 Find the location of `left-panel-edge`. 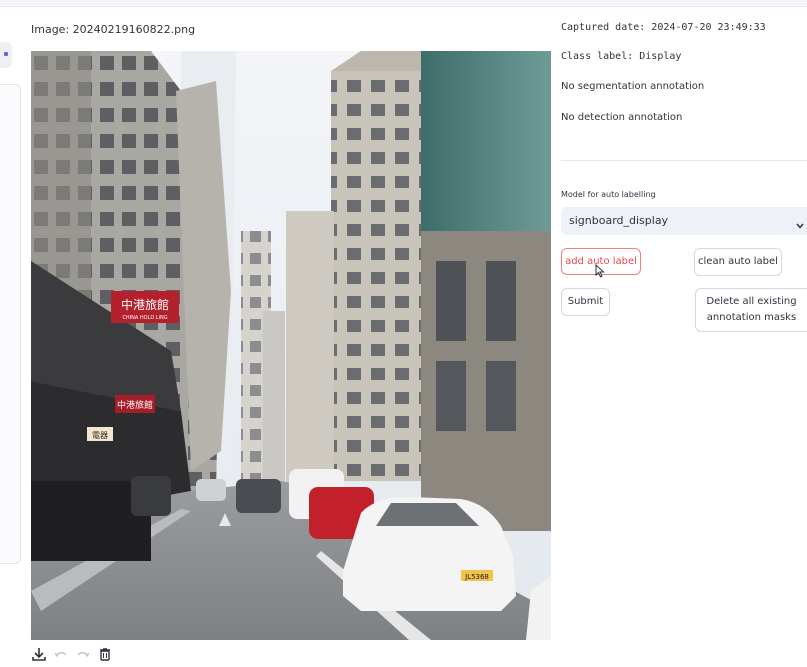

left-panel-edge is located at coordinates (10, 324).